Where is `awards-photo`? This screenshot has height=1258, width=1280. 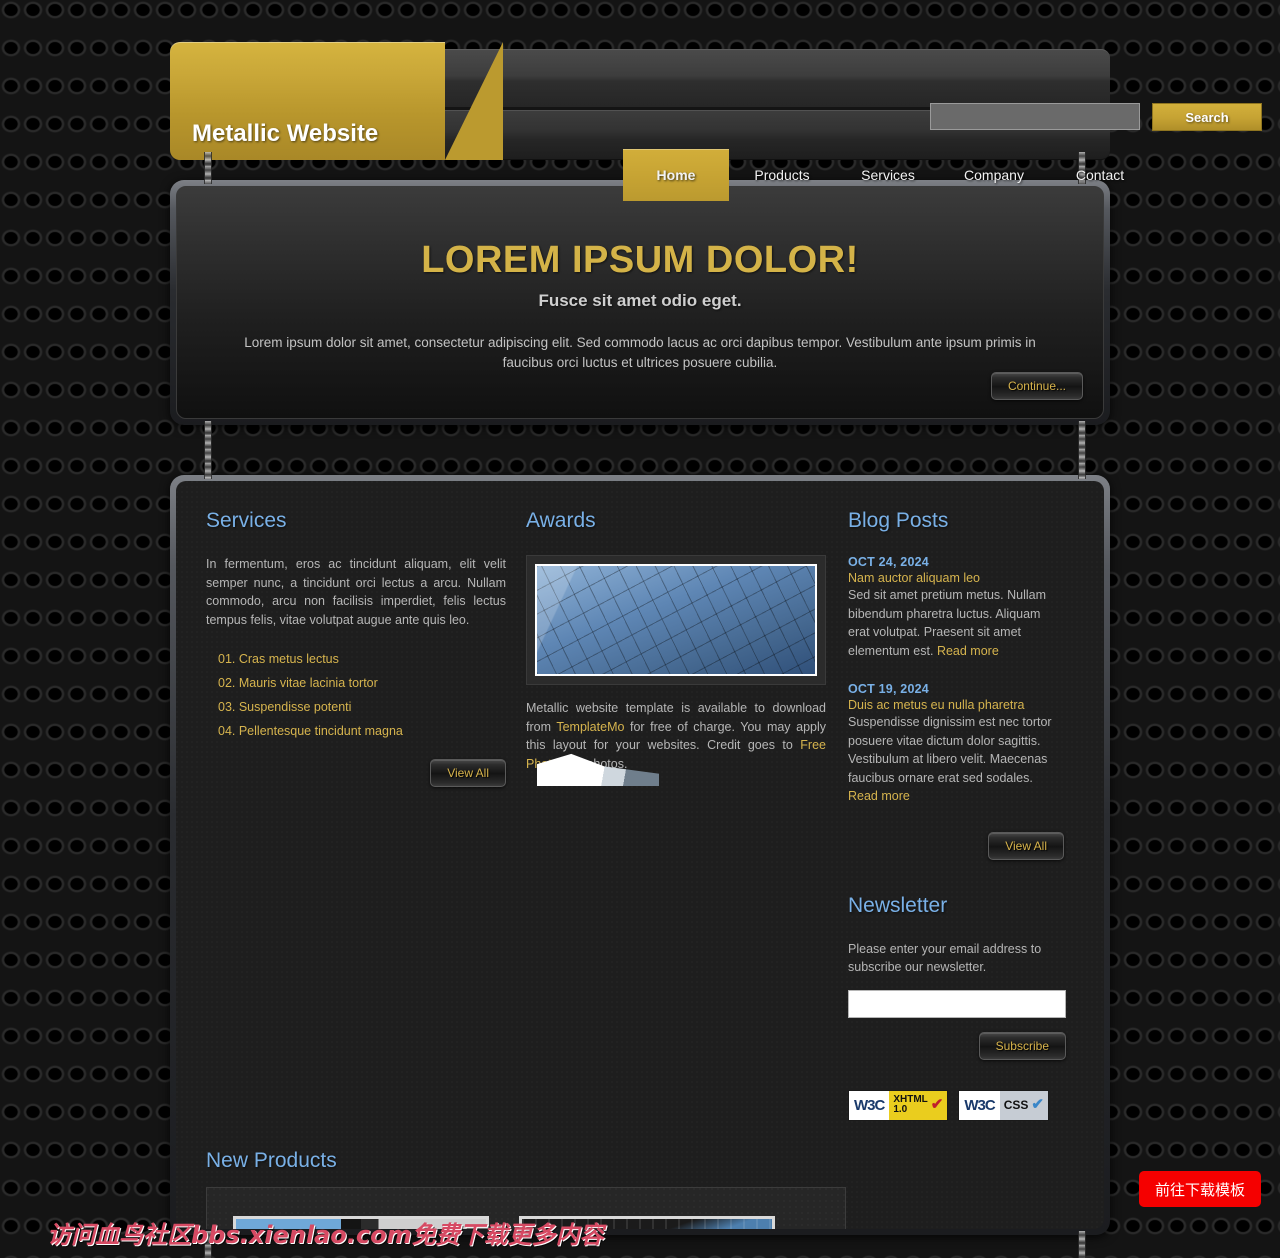
awards-photo is located at coordinates (676, 620).